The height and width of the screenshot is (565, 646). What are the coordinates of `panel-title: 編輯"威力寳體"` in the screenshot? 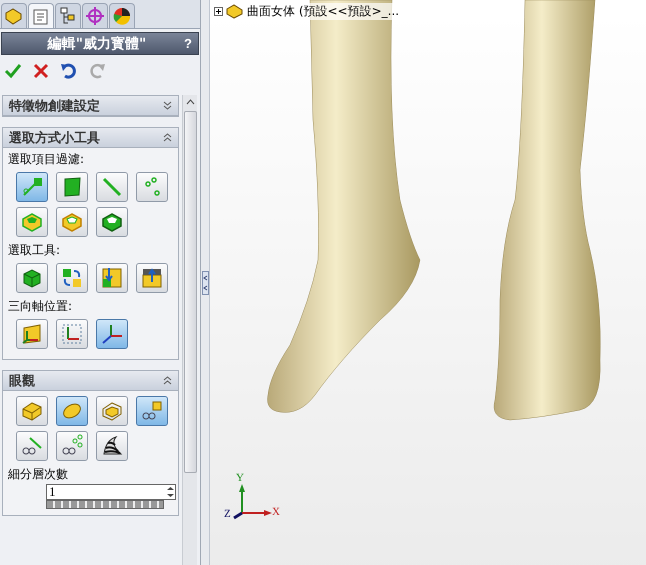 It's located at (97, 43).